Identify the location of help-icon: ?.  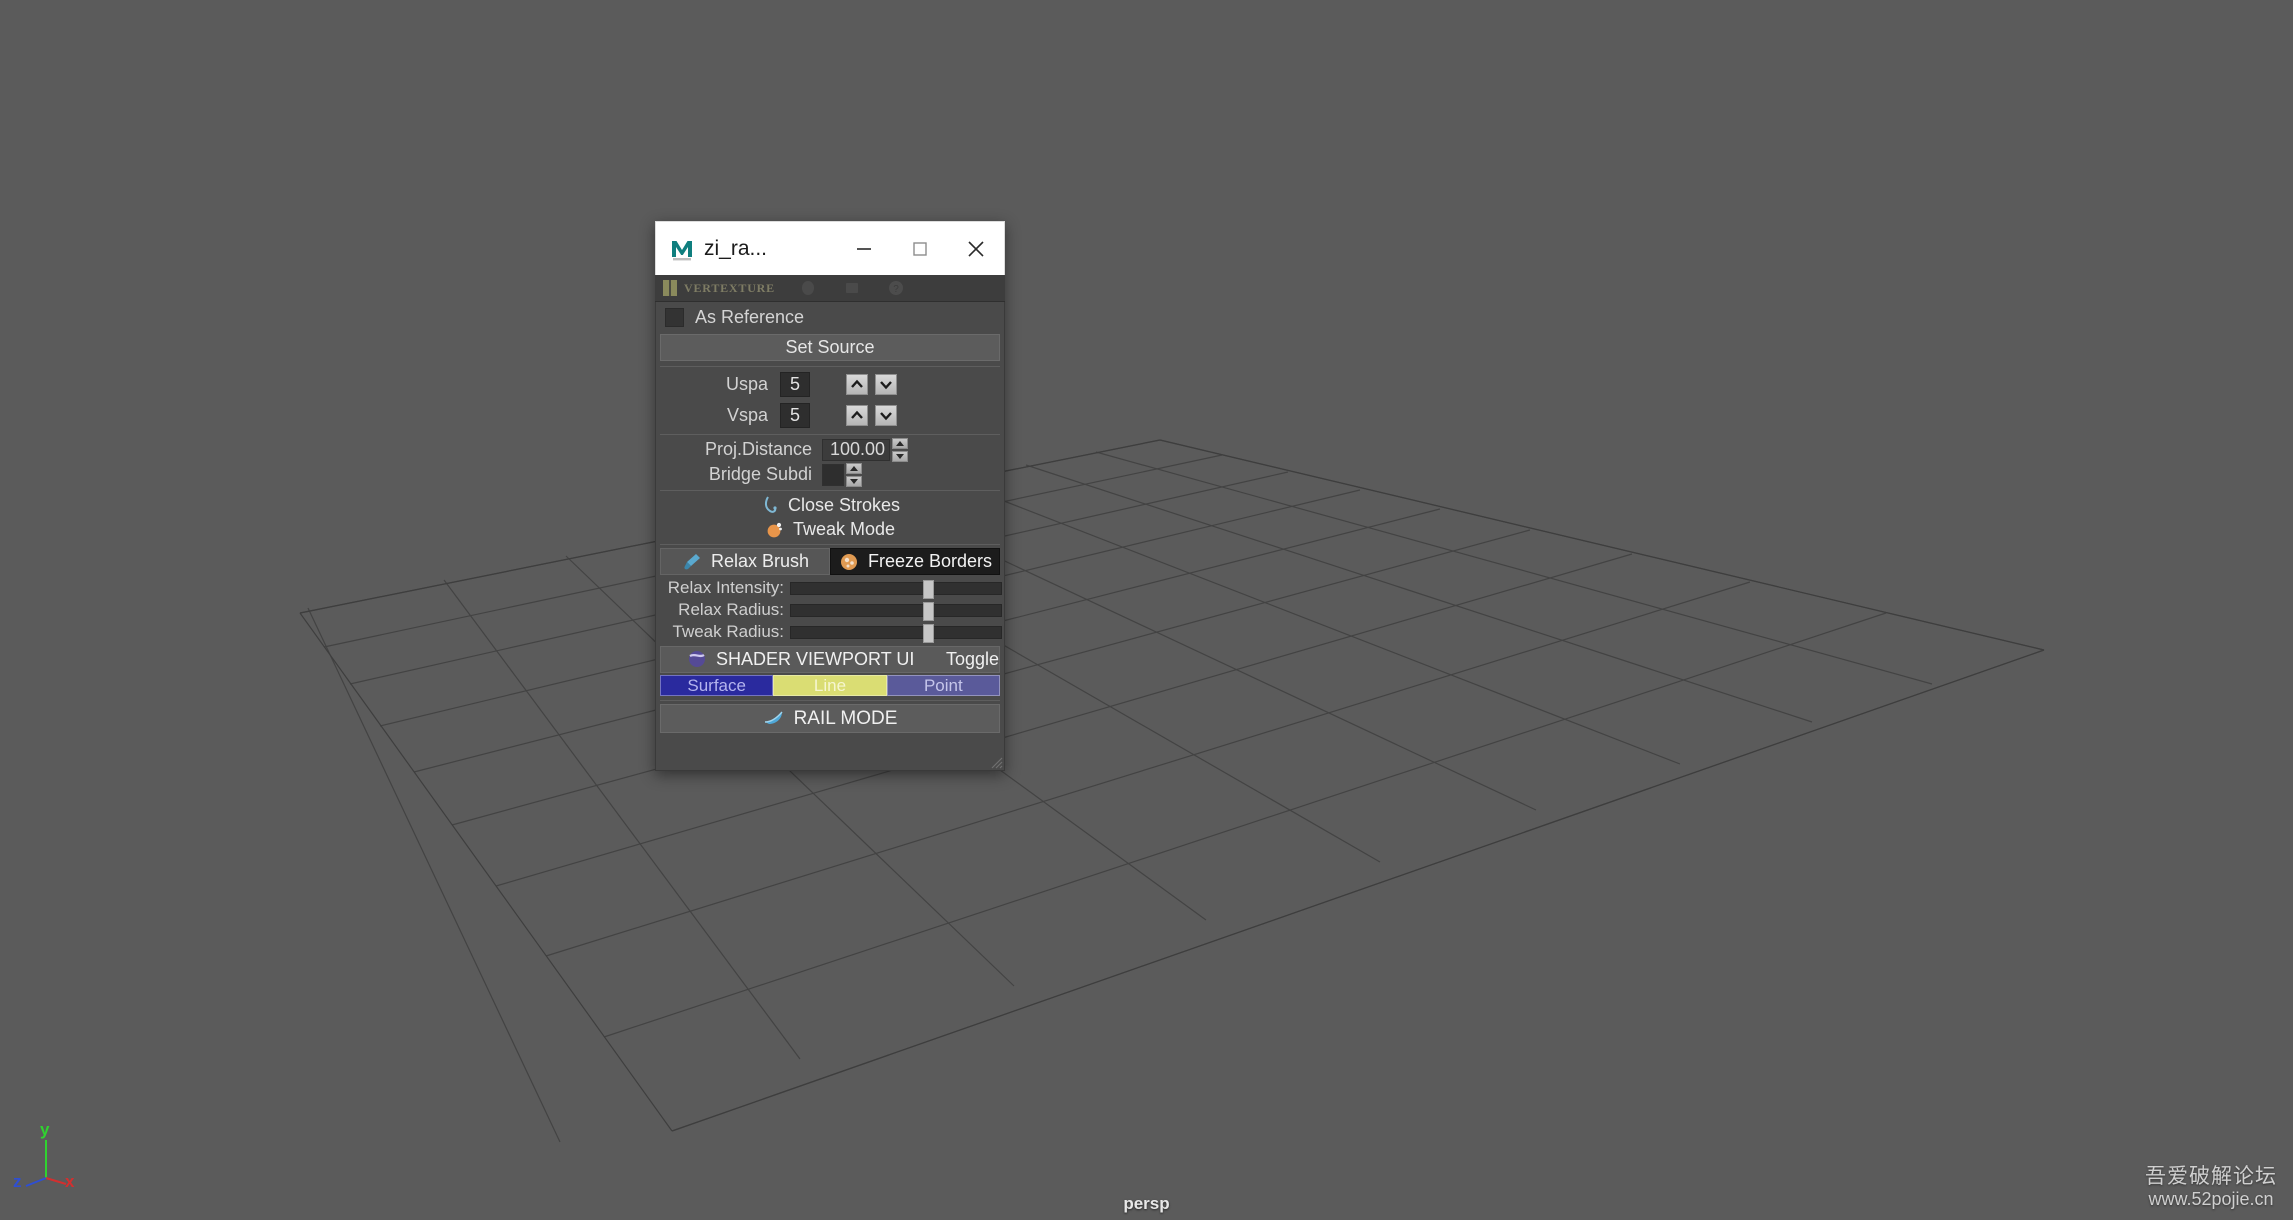
(896, 288).